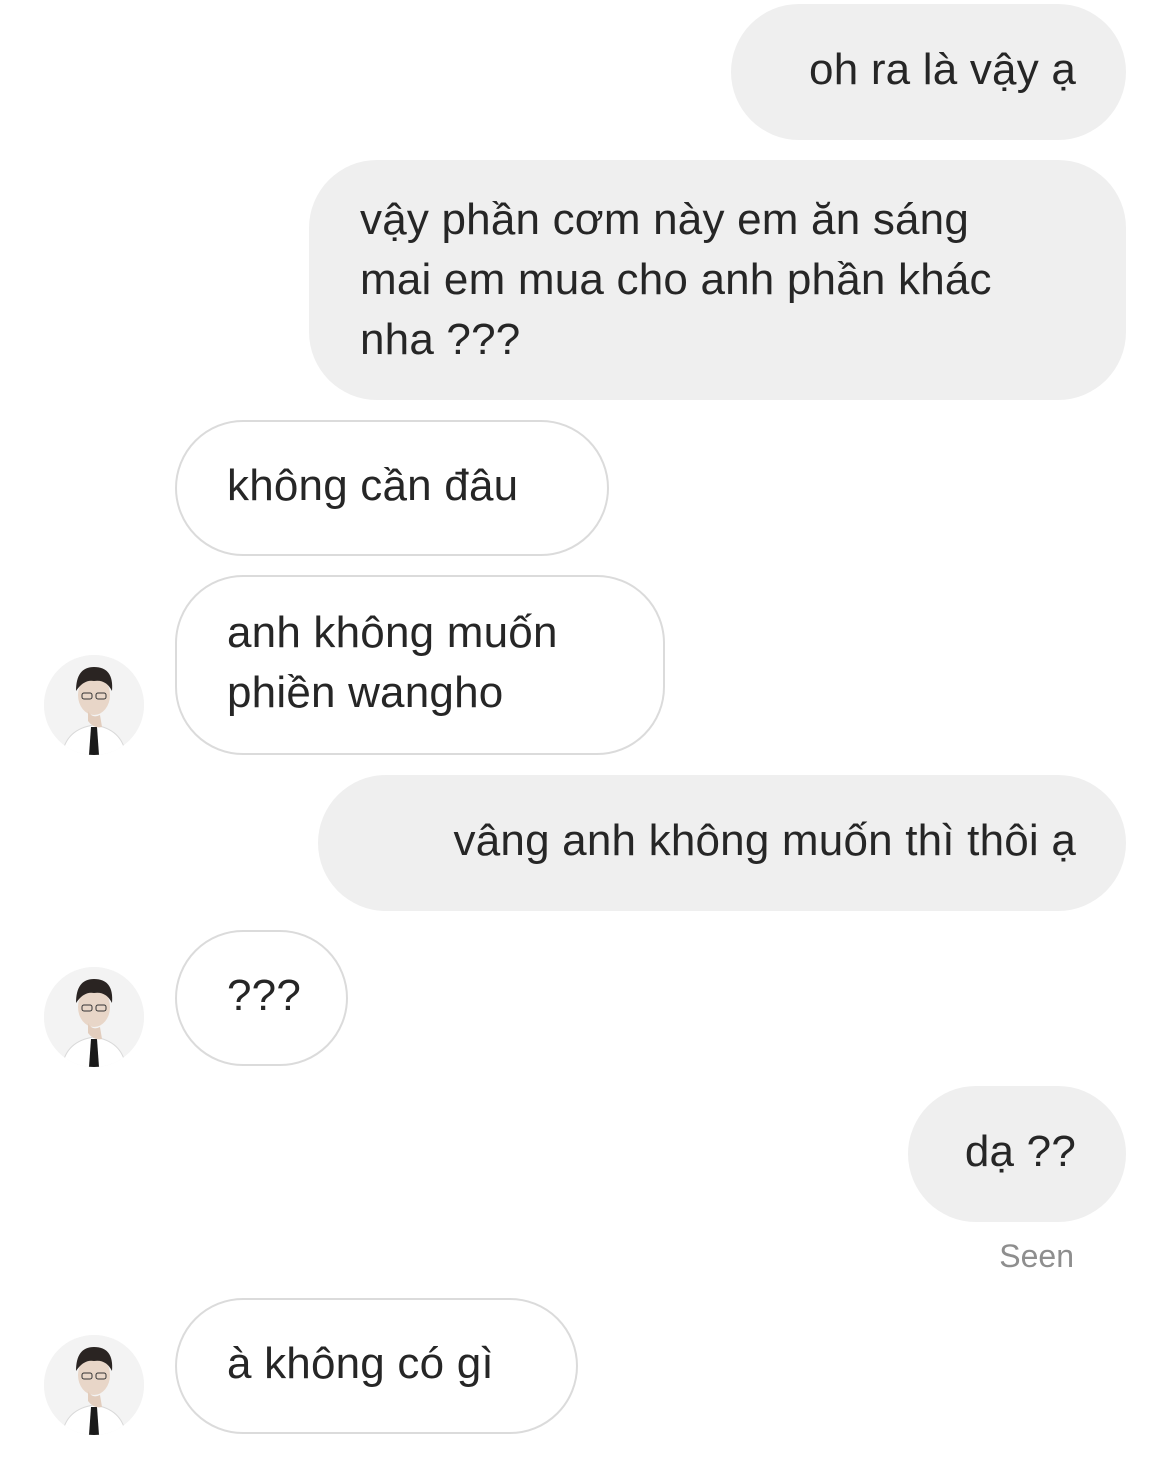 The image size is (1170, 1458). Describe the element at coordinates (722, 843) in the screenshot. I see `message-bubble-outgoing: vâng anh không muốn thì thôi ạ` at that location.